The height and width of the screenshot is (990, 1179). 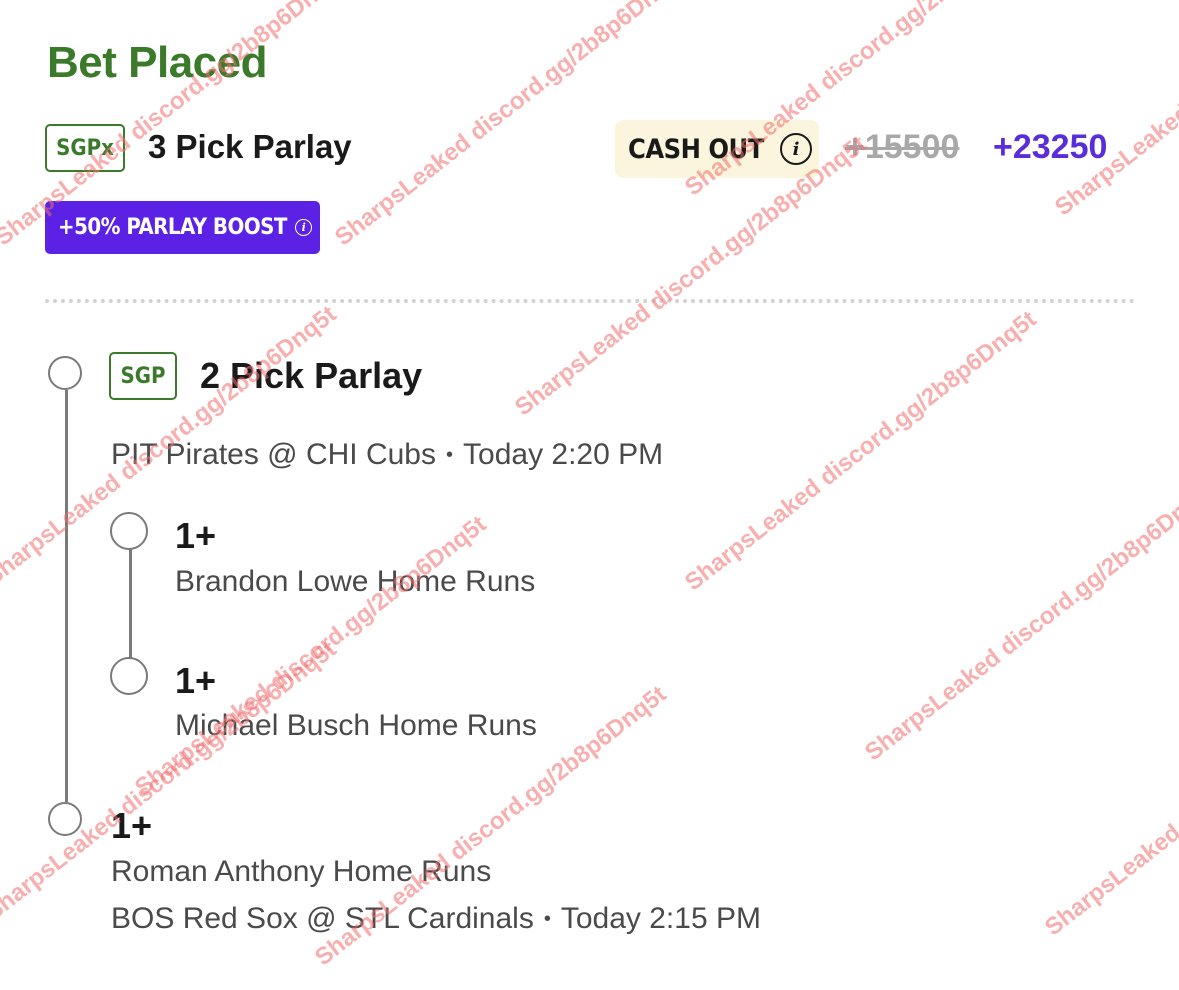 I want to click on timeline-line, so click(x=66, y=596).